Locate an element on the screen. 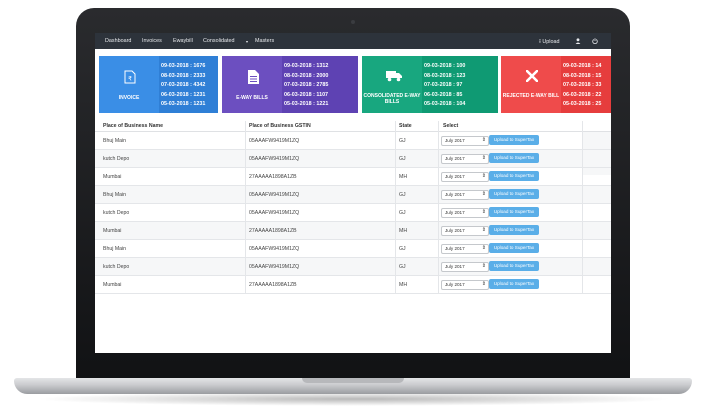 Image resolution: width=706 pixels, height=412 pixels. user-icon is located at coordinates (578, 42).